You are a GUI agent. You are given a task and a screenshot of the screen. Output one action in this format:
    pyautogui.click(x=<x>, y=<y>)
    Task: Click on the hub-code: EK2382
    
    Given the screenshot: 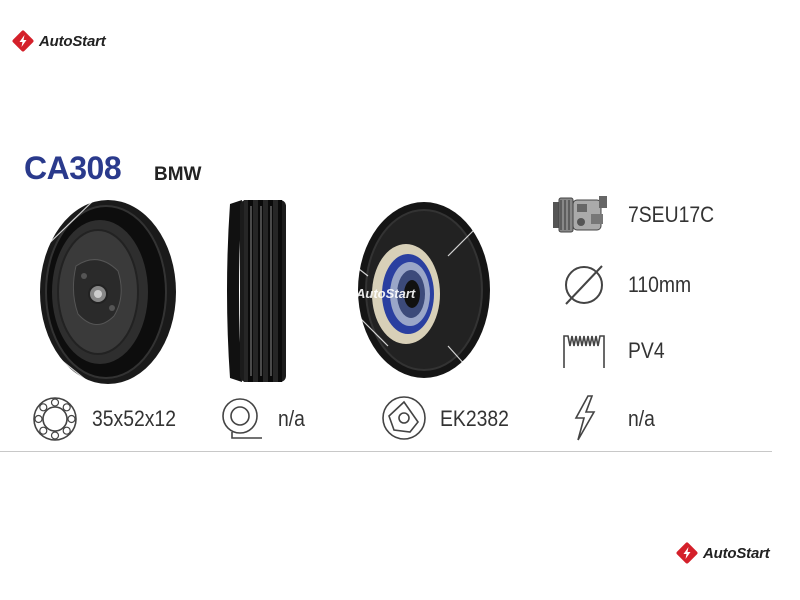 What is the action you would take?
    pyautogui.click(x=474, y=418)
    